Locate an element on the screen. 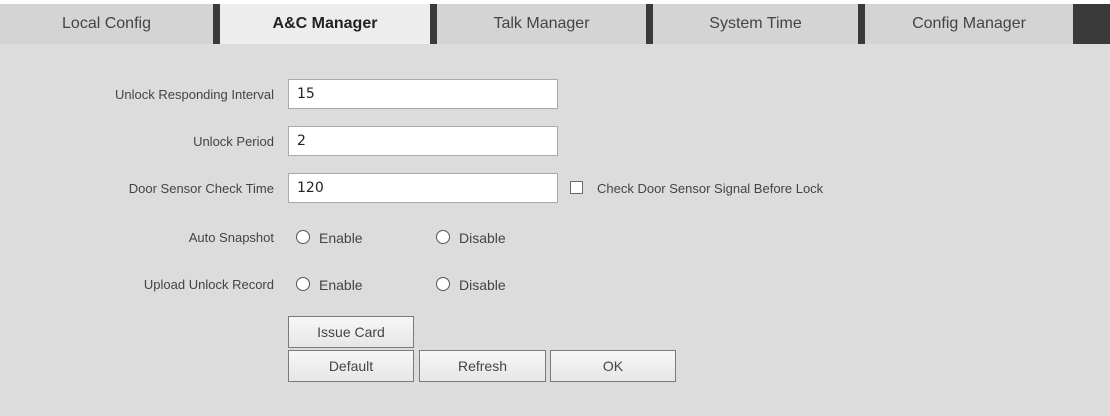 The image size is (1110, 416). upload-unlock-record-row: Upload Unlock Record Enable Disable is located at coordinates (555, 285).